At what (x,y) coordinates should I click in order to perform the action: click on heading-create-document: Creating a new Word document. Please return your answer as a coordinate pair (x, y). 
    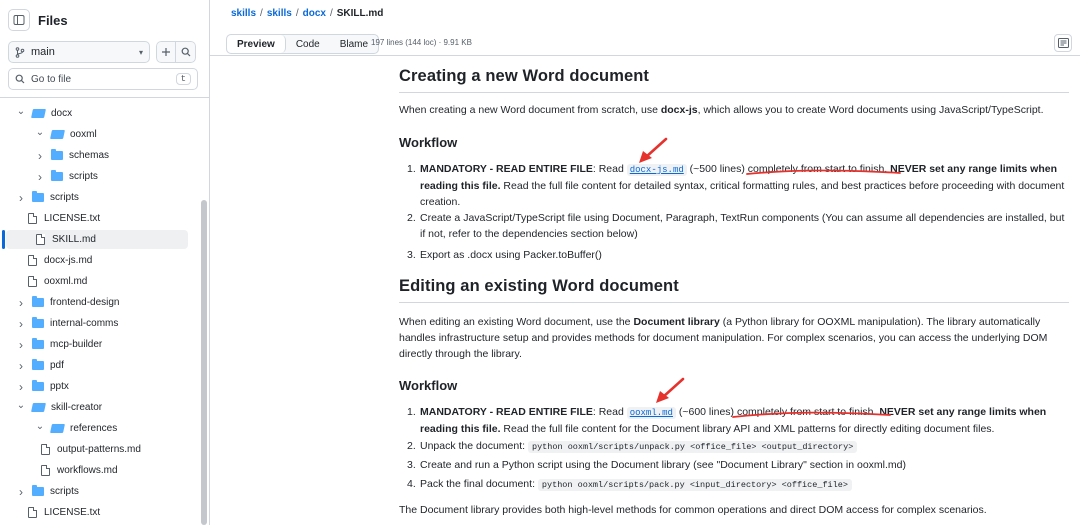
    Looking at the image, I should click on (524, 76).